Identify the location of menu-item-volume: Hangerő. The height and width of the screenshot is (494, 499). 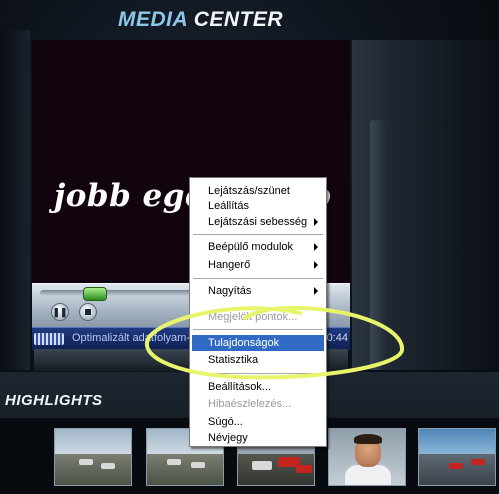
(258, 265).